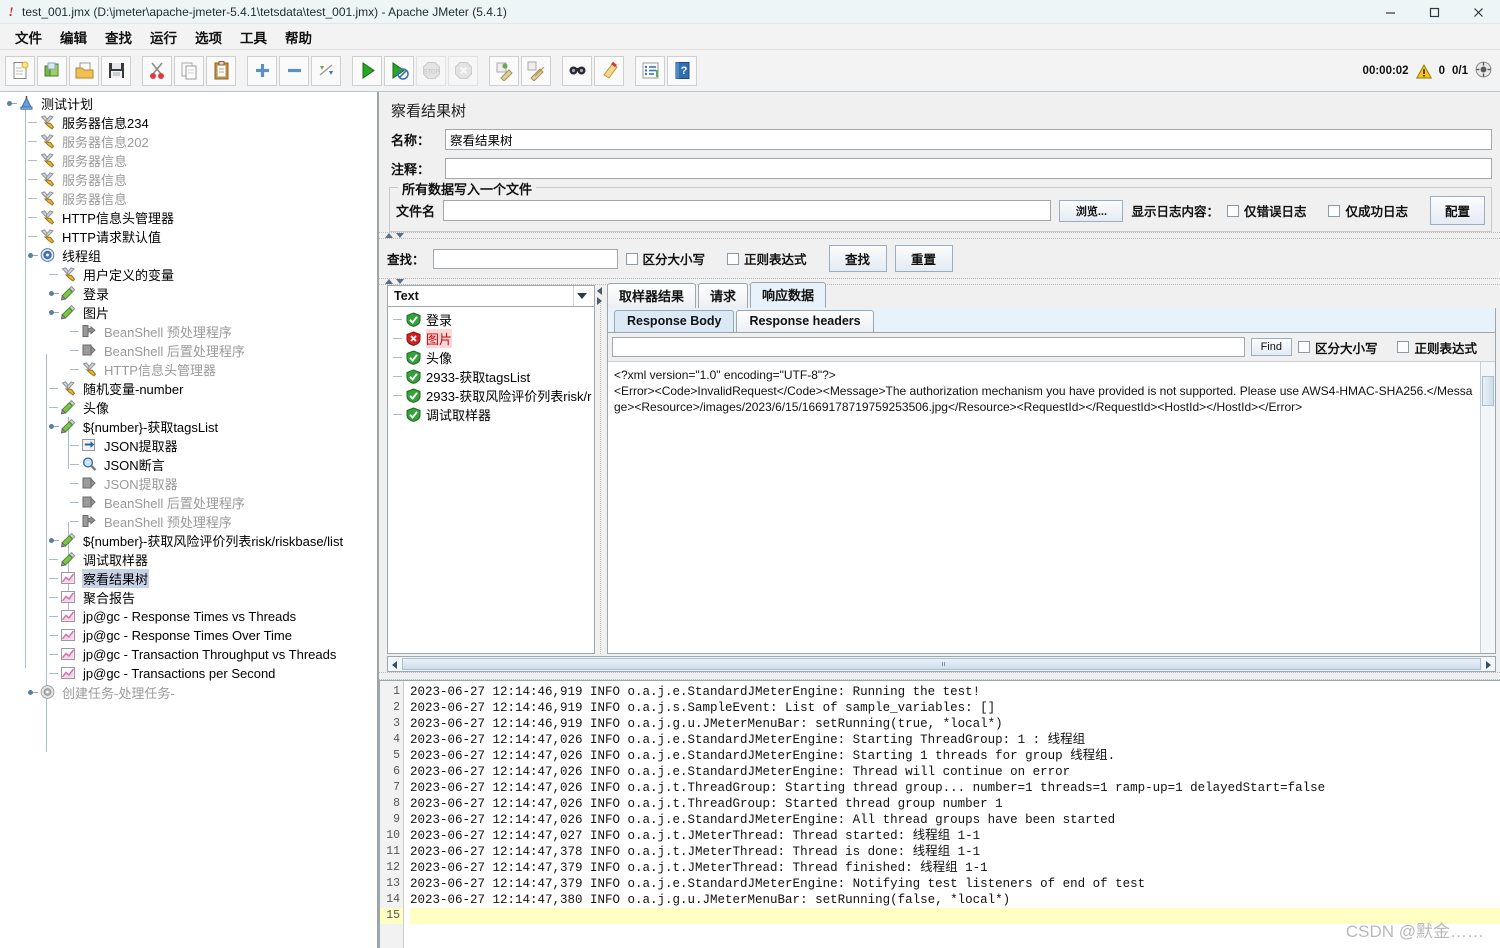  What do you see at coordinates (188, 274) in the screenshot?
I see `tree-node: 用户定义的变量` at bounding box center [188, 274].